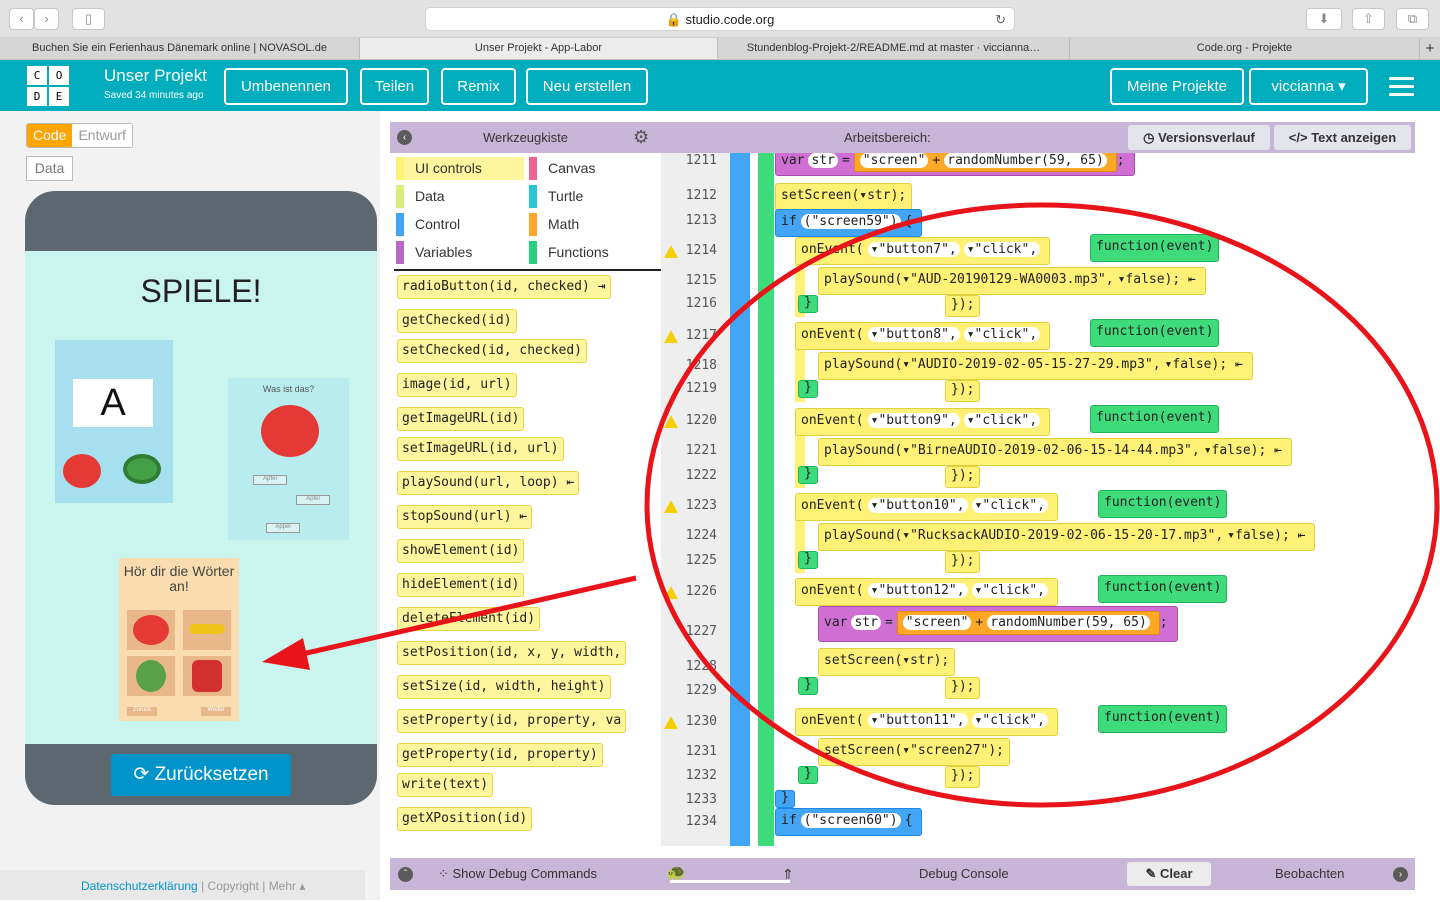 Image resolution: width=1440 pixels, height=902 pixels. I want to click on sidebar-toggle-icon: ▯, so click(88, 19).